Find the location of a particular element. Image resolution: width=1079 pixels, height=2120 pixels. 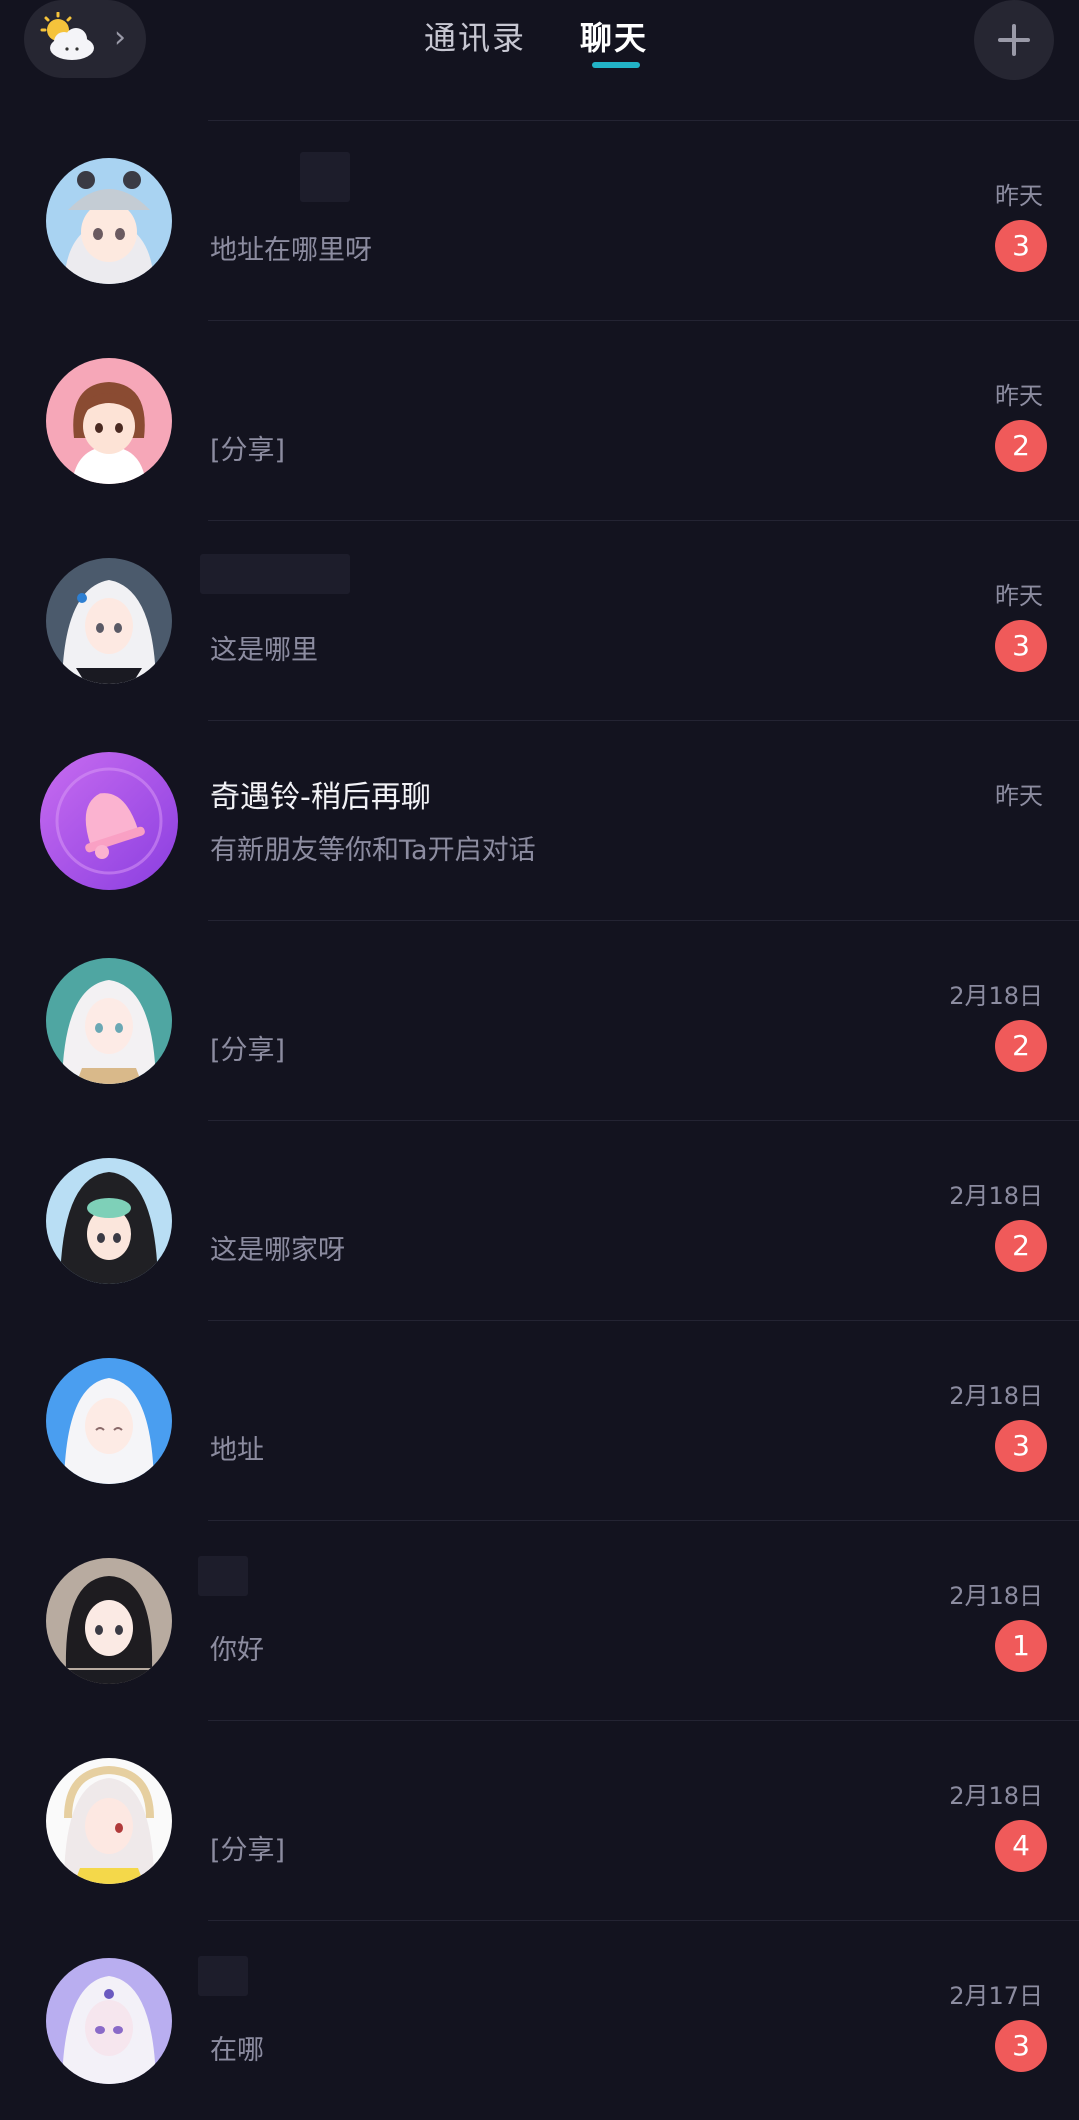

chat-preview: 地址 is located at coordinates (237, 1450).